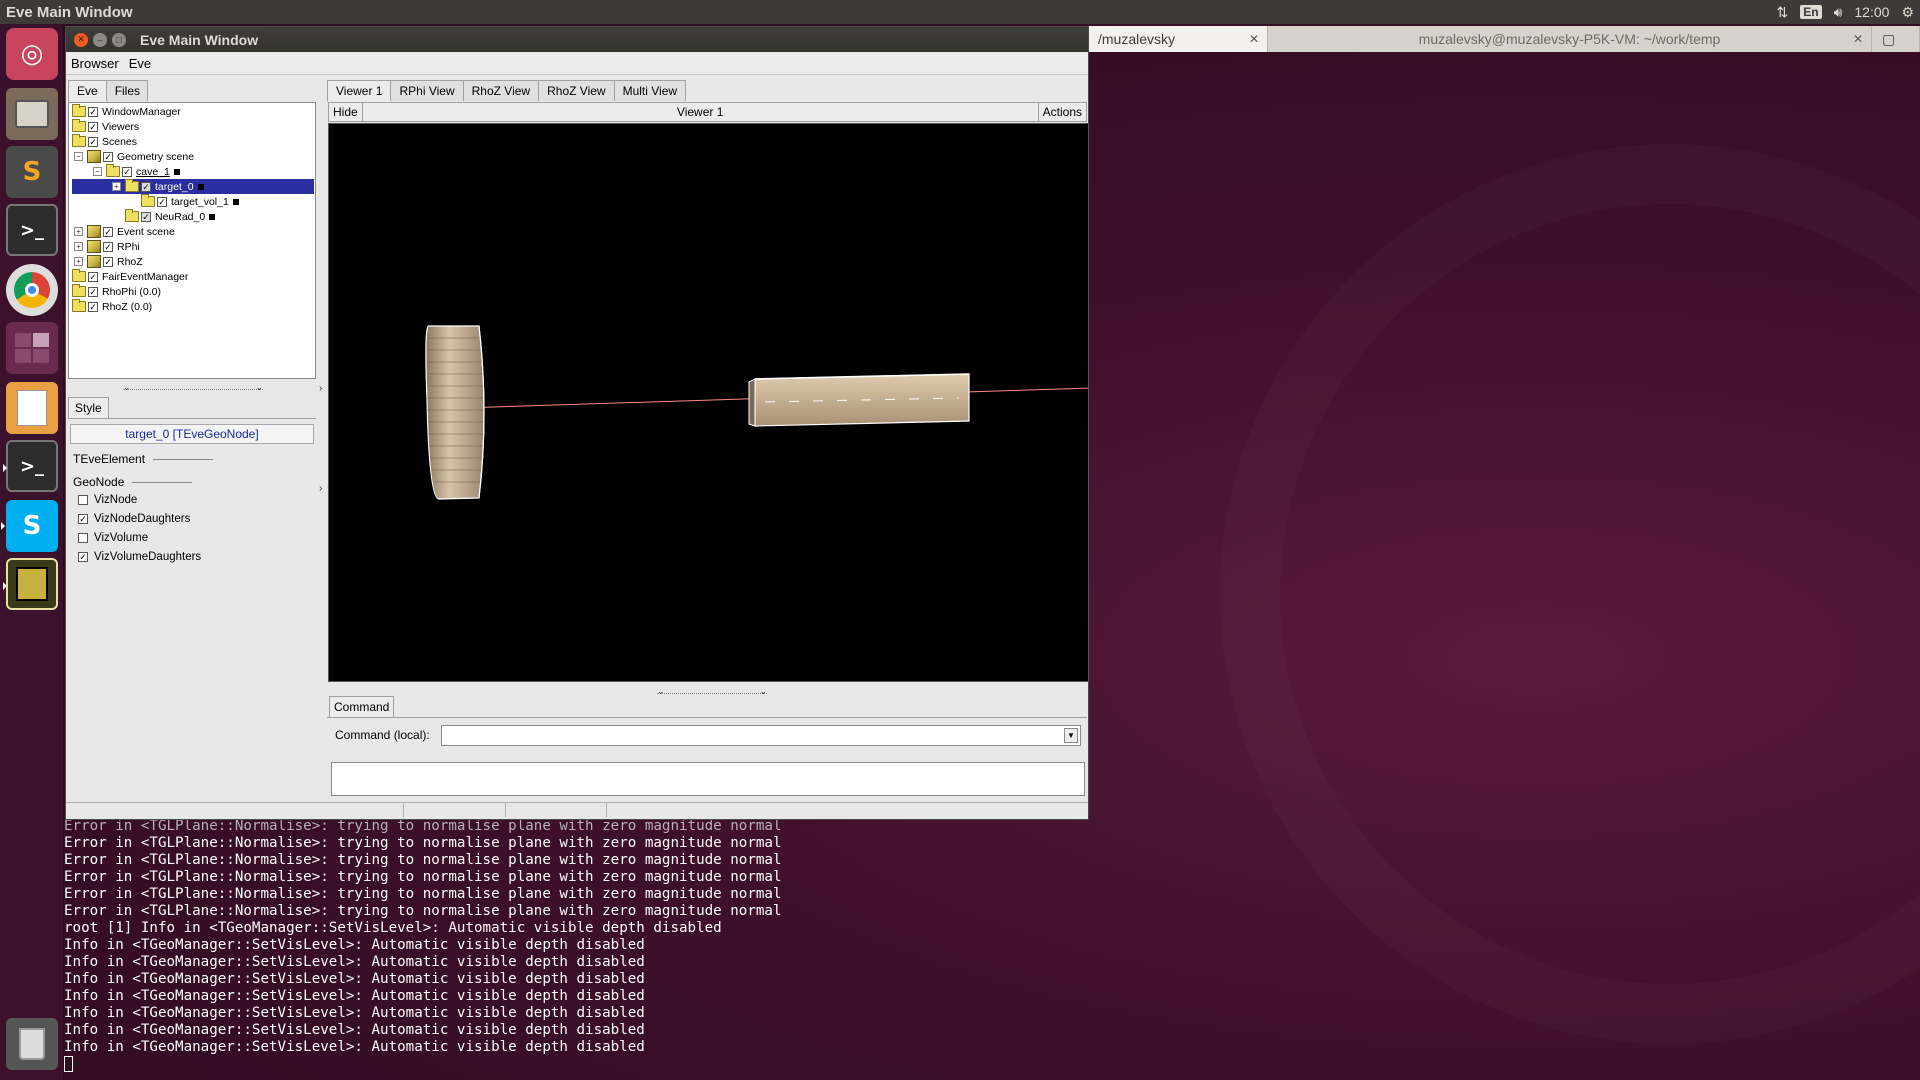 Image resolution: width=1920 pixels, height=1080 pixels. Describe the element at coordinates (140, 63) in the screenshot. I see `menu-eve: Eve` at that location.